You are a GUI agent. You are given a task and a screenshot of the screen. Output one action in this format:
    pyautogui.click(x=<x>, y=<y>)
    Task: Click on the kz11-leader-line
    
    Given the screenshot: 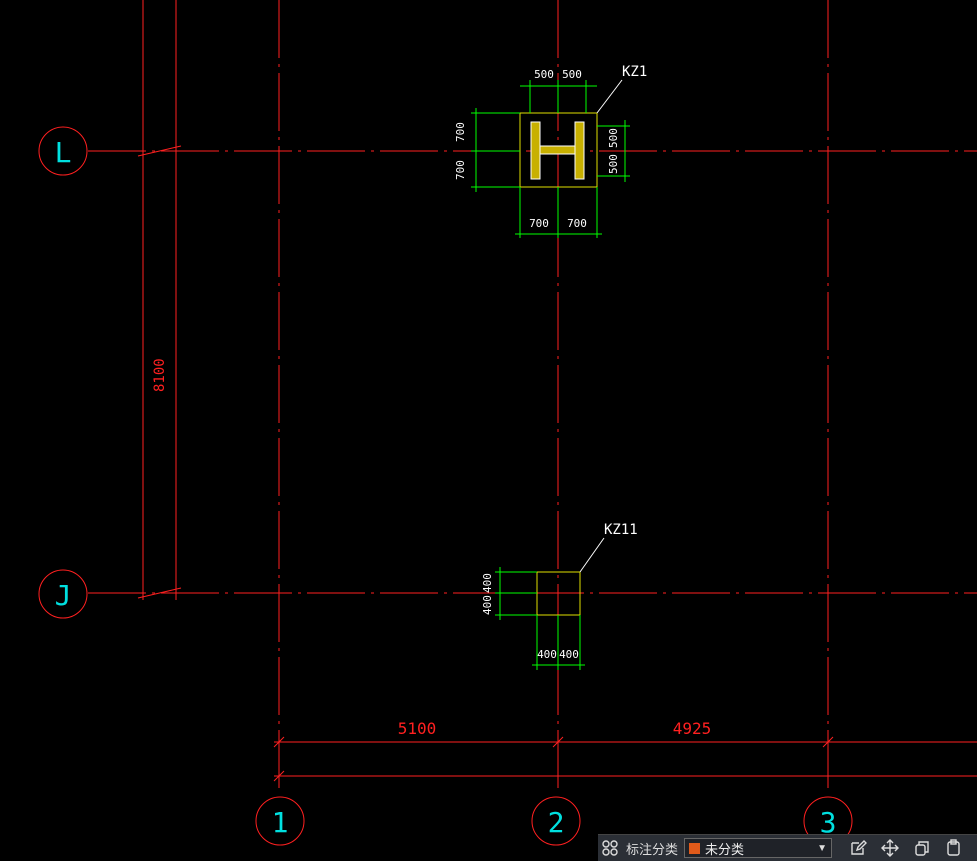 What is the action you would take?
    pyautogui.click(x=592, y=555)
    